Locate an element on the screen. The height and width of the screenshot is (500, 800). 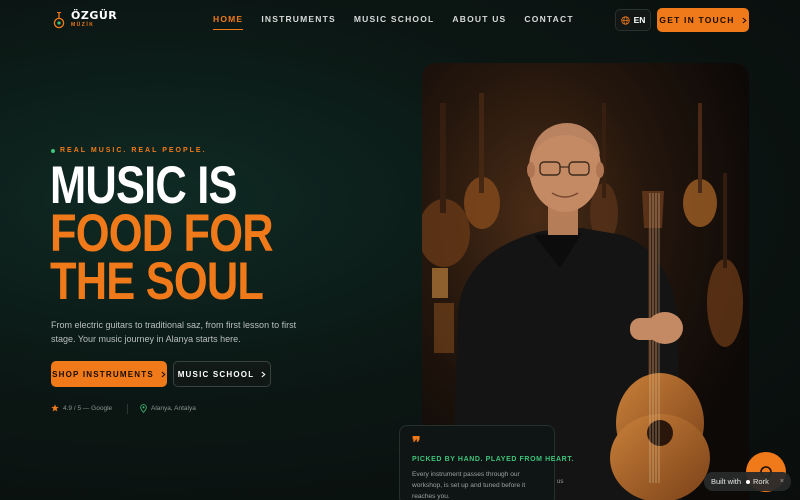
headline-line-3: THE SOUL is located at coordinates (157, 281).